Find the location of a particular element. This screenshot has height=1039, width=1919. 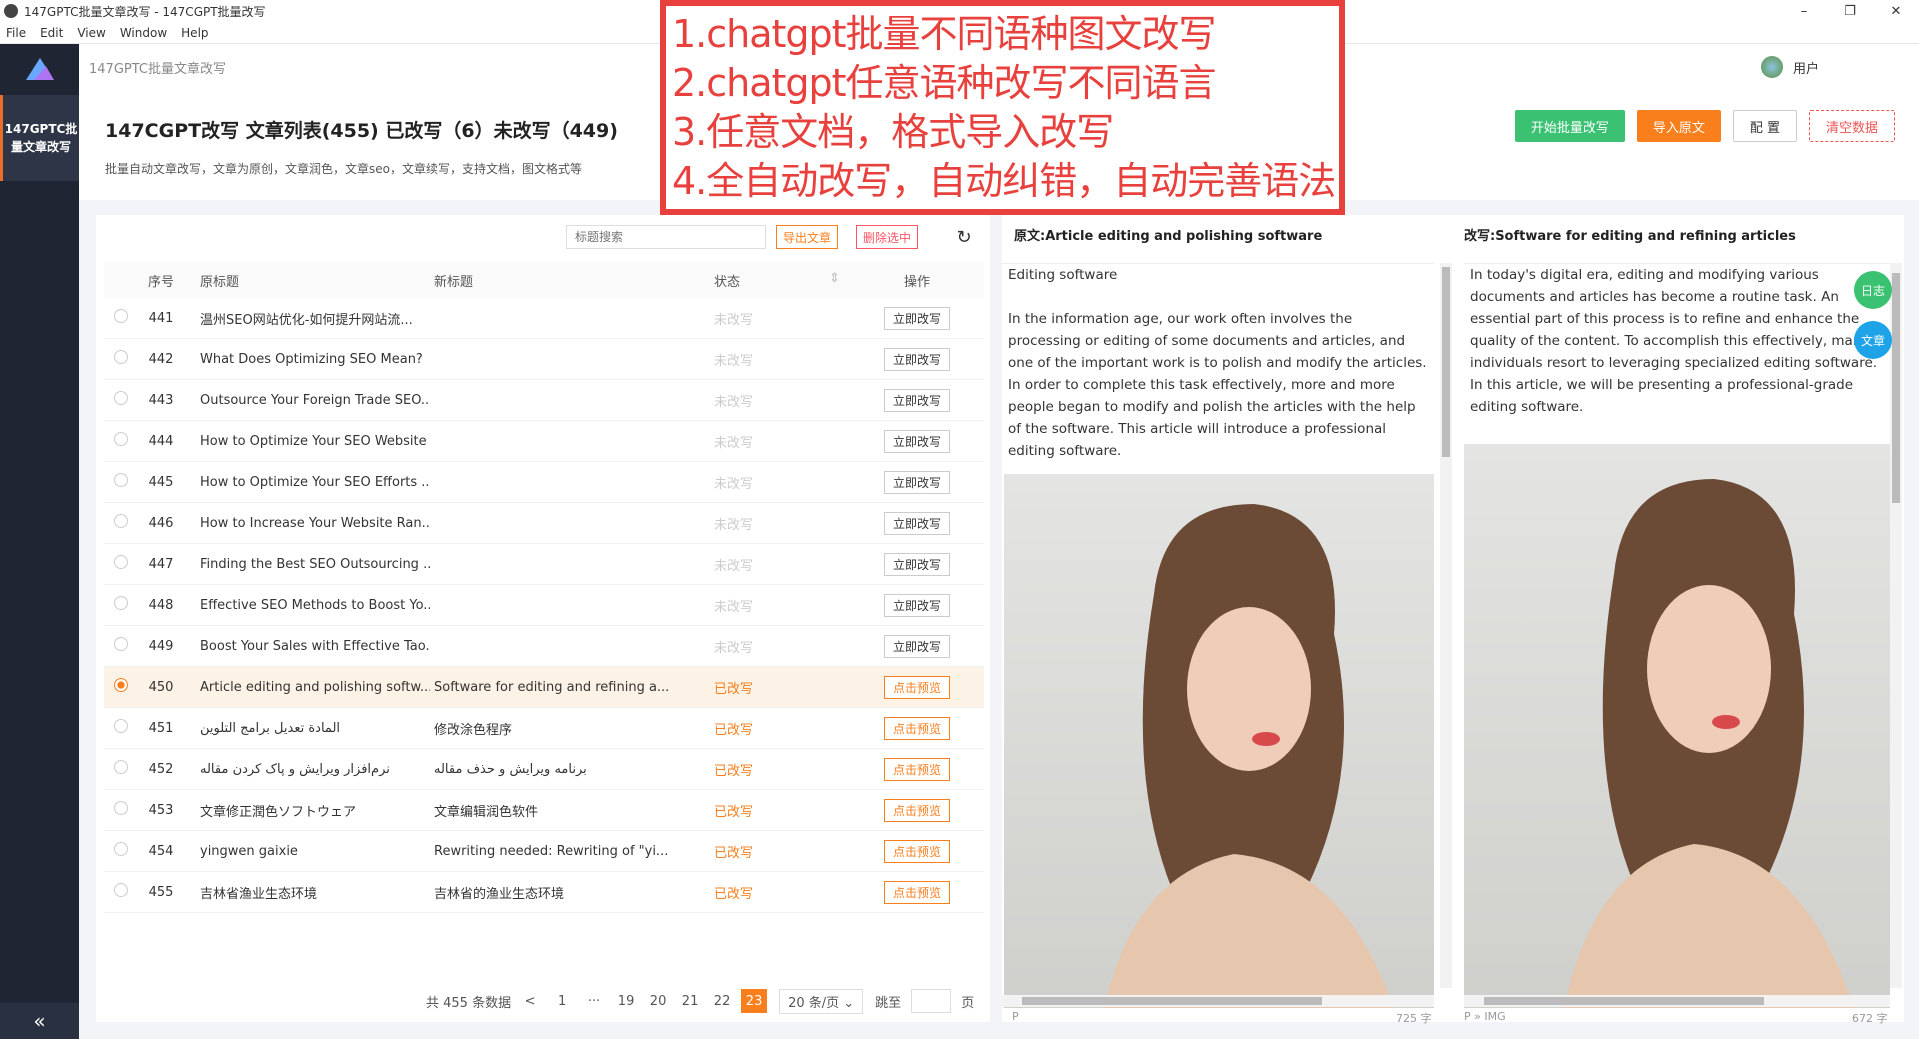

prev-page-button: < is located at coordinates (530, 1001).